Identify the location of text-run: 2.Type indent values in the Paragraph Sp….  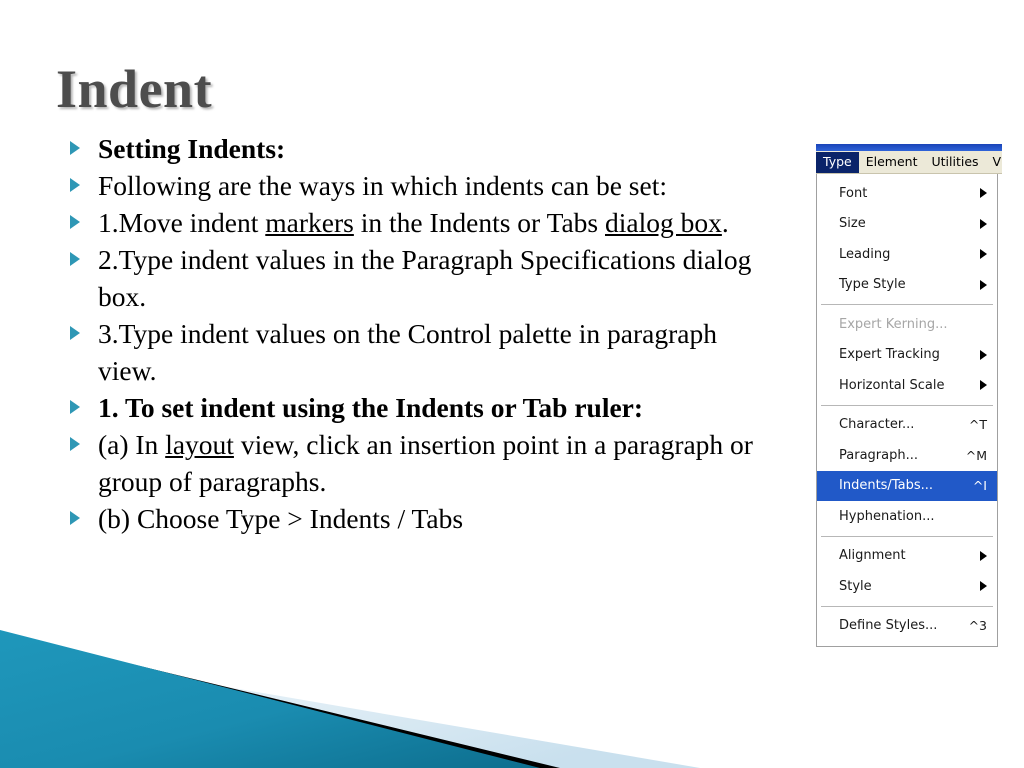
(425, 278).